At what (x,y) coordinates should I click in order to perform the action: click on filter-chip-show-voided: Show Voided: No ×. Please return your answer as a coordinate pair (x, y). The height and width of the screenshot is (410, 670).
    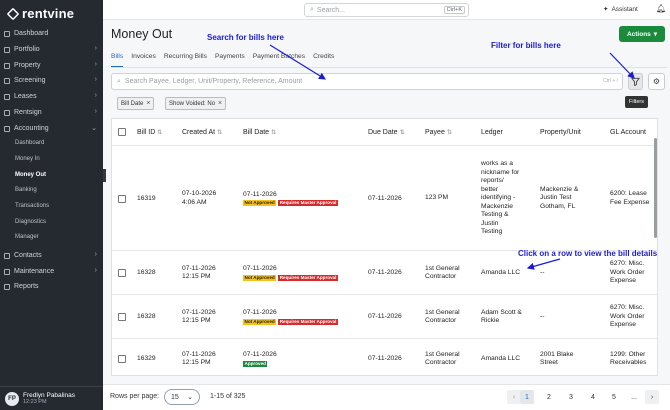
    Looking at the image, I should click on (196, 103).